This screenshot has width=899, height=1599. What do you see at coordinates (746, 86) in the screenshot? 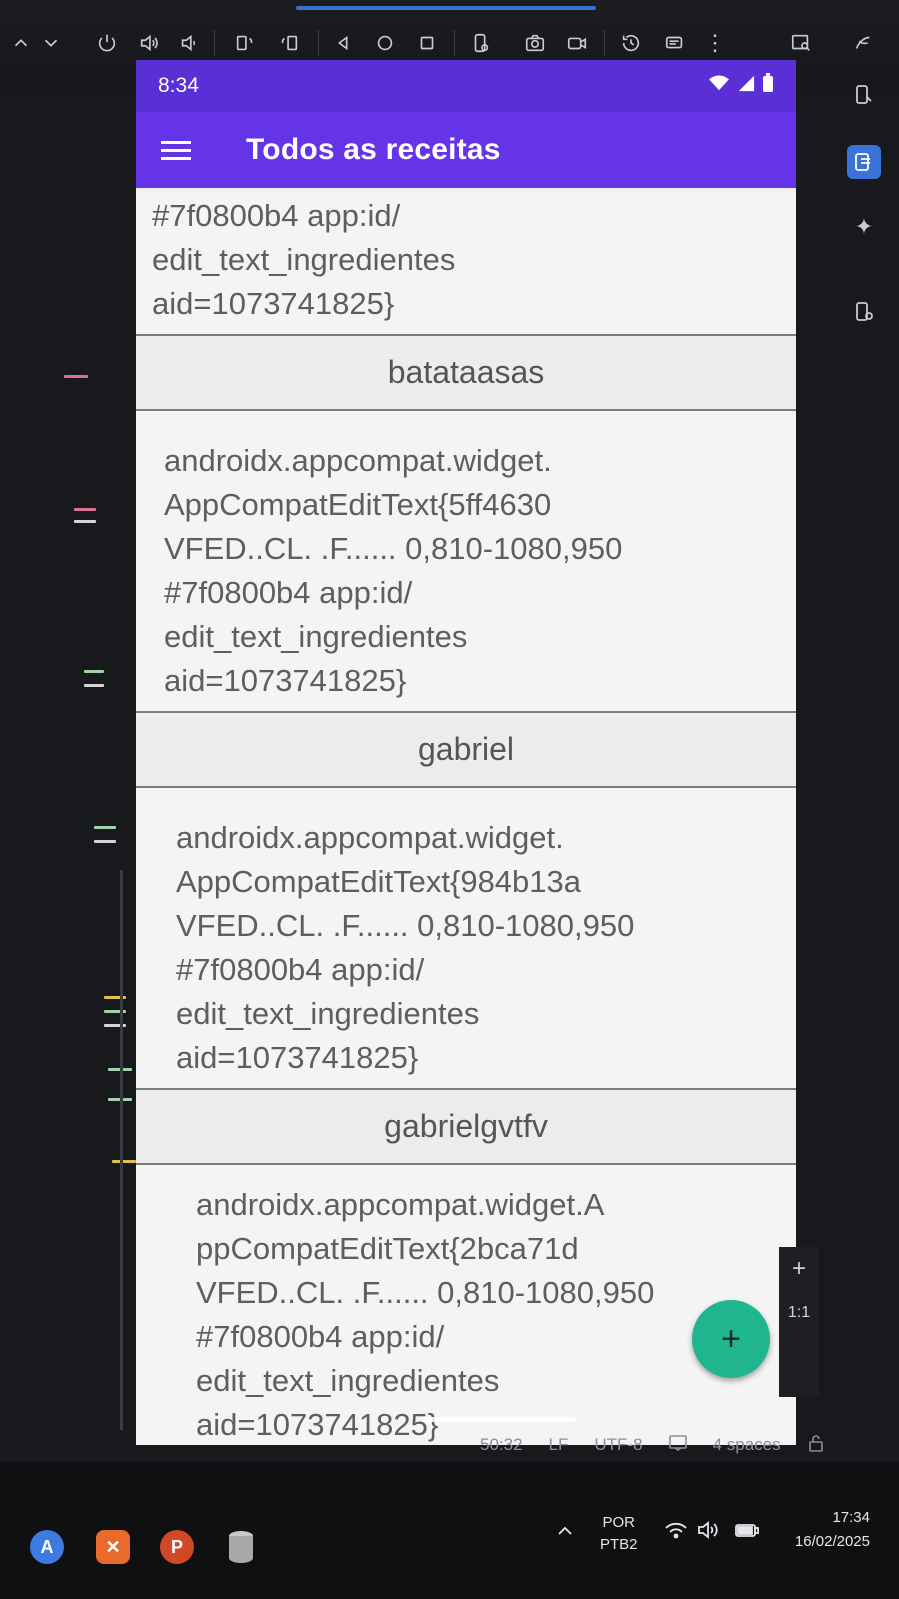
I see `signal-icon` at bounding box center [746, 86].